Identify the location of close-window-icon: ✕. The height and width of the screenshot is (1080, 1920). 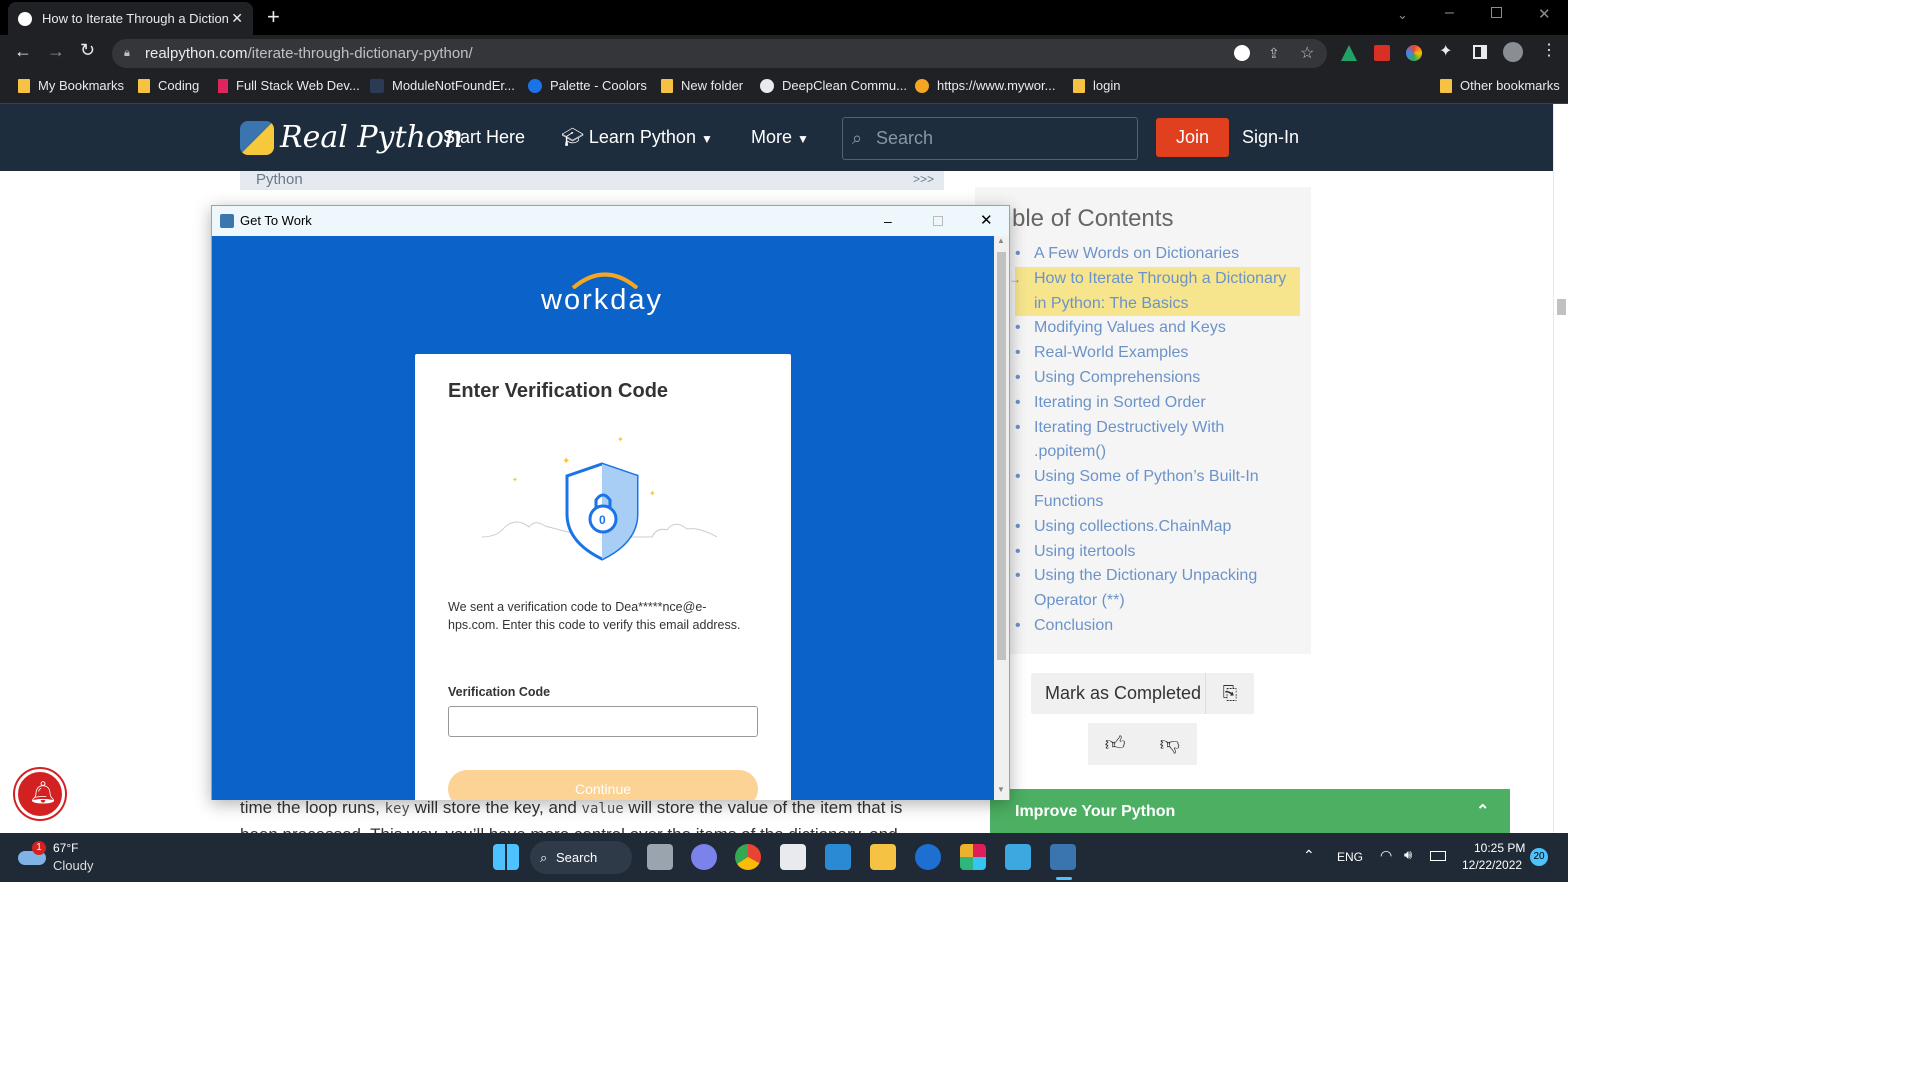
(1544, 14).